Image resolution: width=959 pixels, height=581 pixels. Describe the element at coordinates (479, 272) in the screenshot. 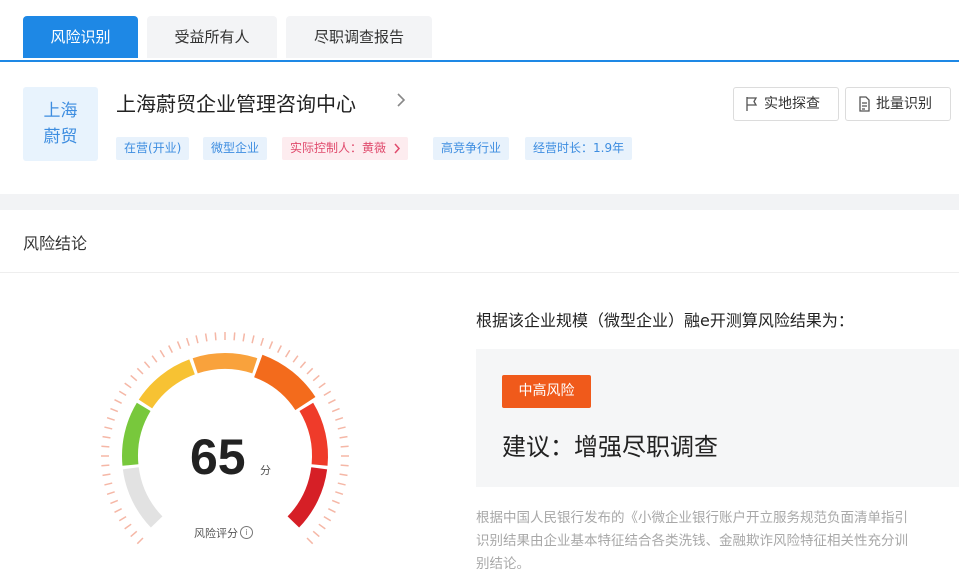

I see `section-divider` at that location.